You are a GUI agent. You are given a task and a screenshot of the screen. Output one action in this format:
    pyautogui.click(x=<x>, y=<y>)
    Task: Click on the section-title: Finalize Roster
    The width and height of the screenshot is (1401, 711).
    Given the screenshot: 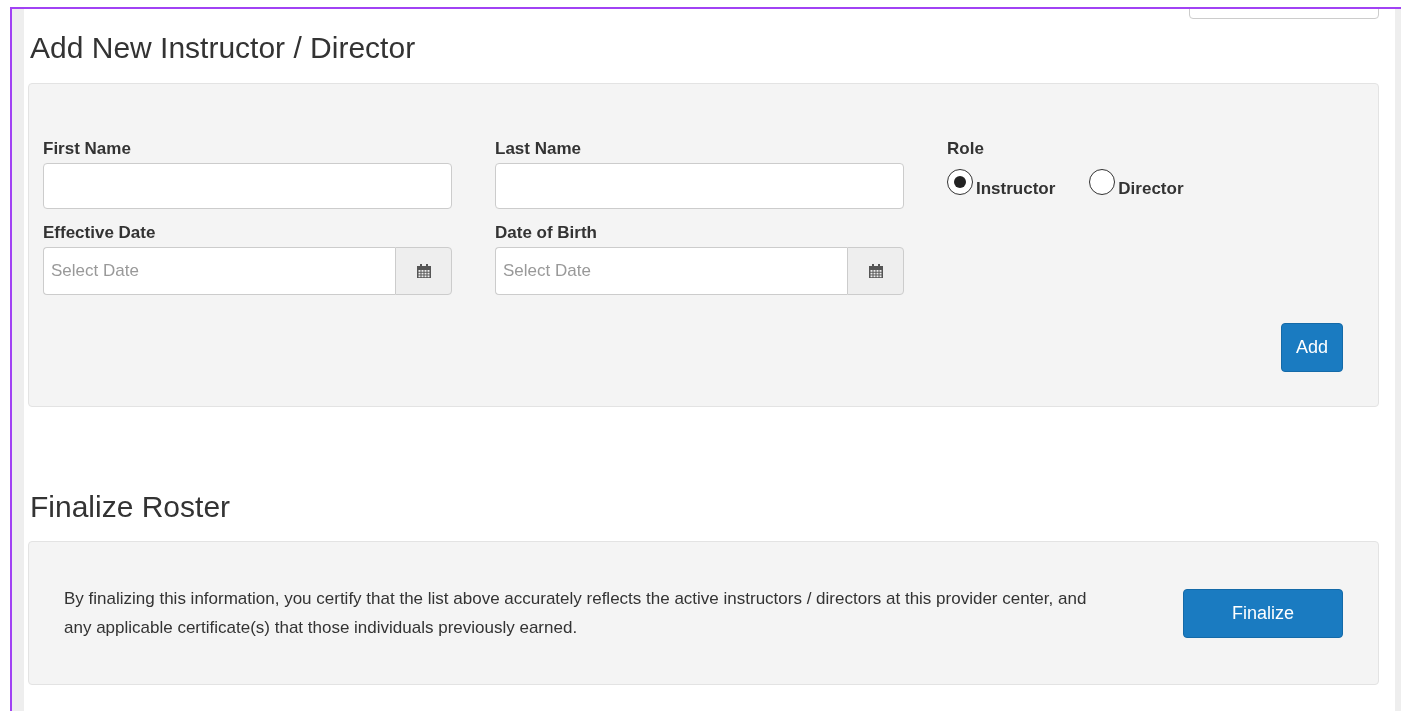 What is the action you would take?
    pyautogui.click(x=131, y=507)
    